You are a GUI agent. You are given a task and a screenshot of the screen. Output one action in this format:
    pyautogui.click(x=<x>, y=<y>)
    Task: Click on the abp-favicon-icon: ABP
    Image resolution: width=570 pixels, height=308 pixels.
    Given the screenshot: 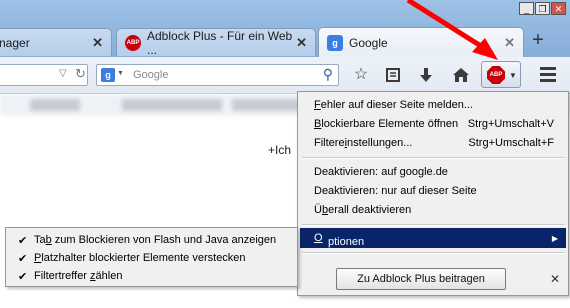 What is the action you would take?
    pyautogui.click(x=133, y=42)
    